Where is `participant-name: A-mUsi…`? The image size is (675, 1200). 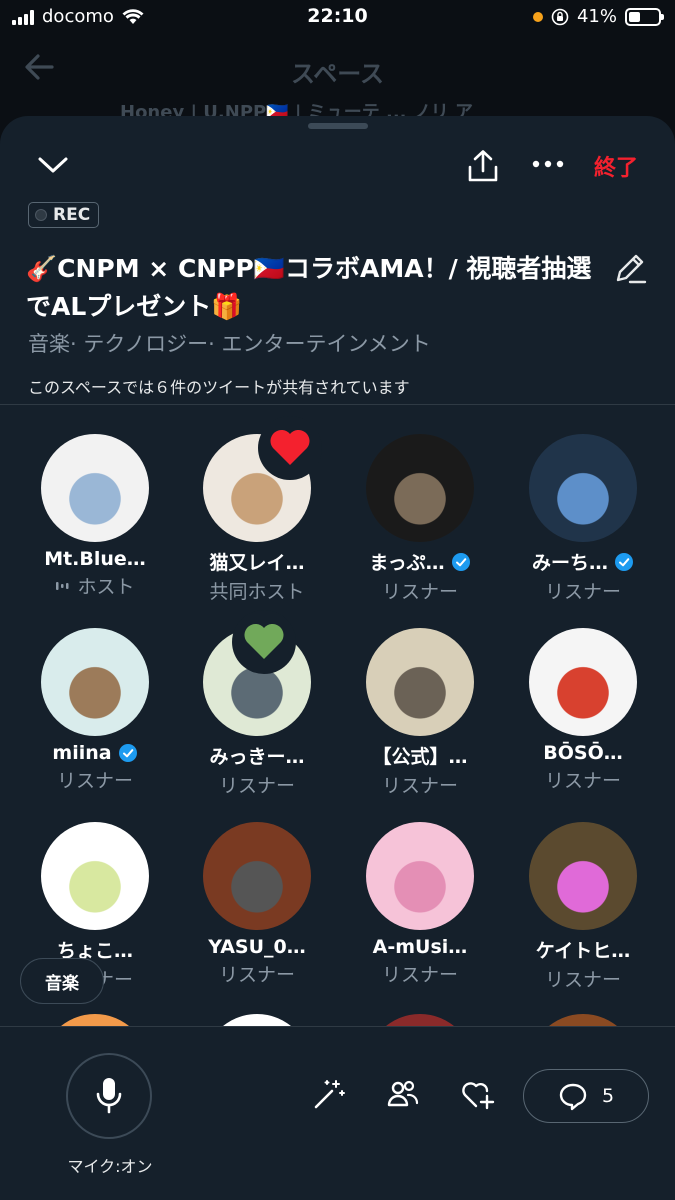
participant-name: A-mUsi… is located at coordinates (420, 947).